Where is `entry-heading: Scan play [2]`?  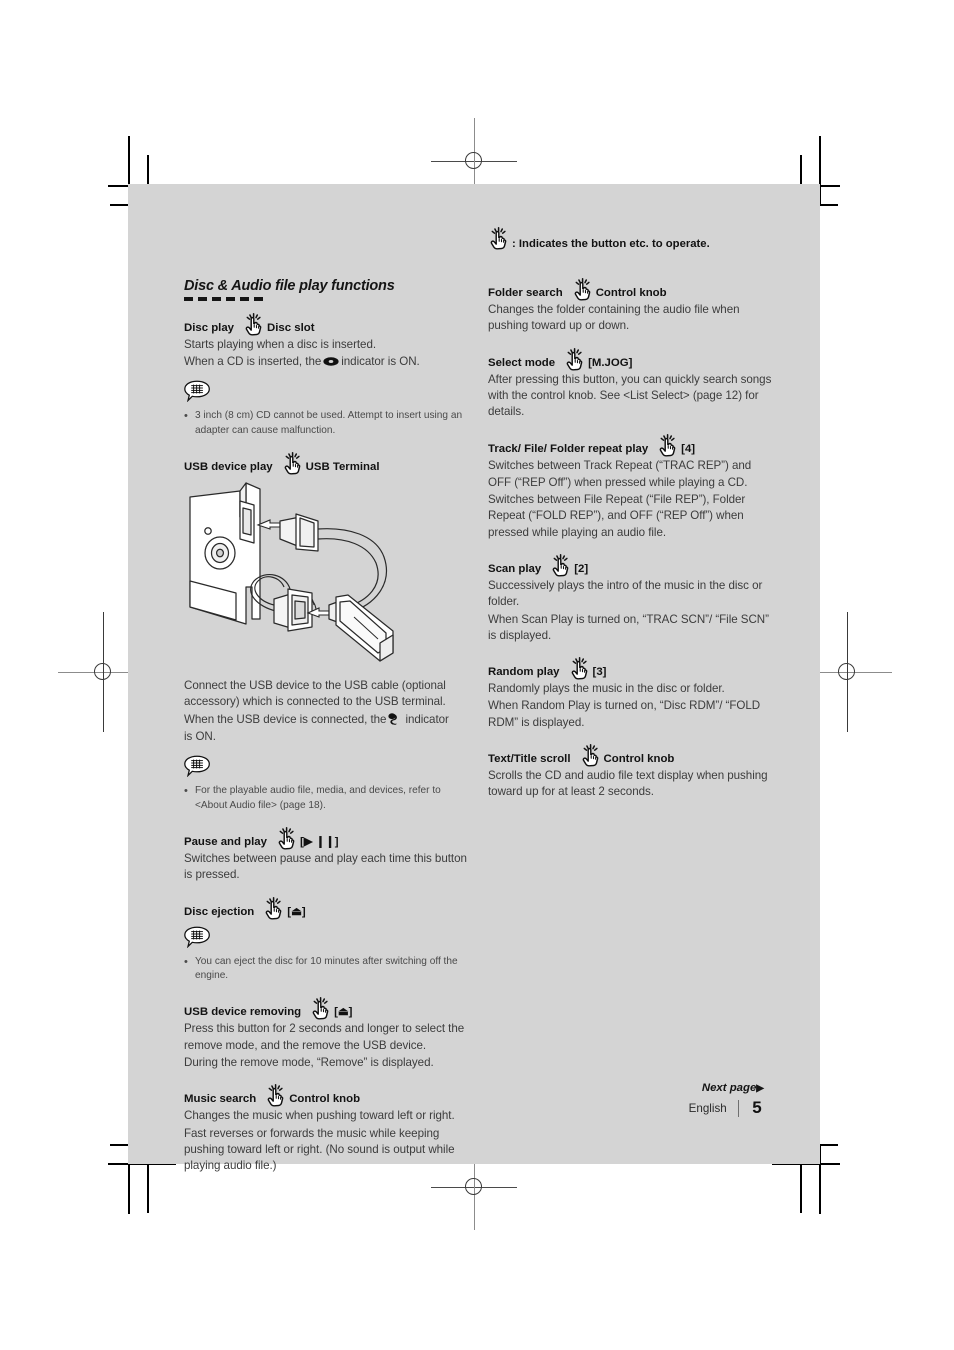
entry-heading: Scan play [2] is located at coordinates (630, 565).